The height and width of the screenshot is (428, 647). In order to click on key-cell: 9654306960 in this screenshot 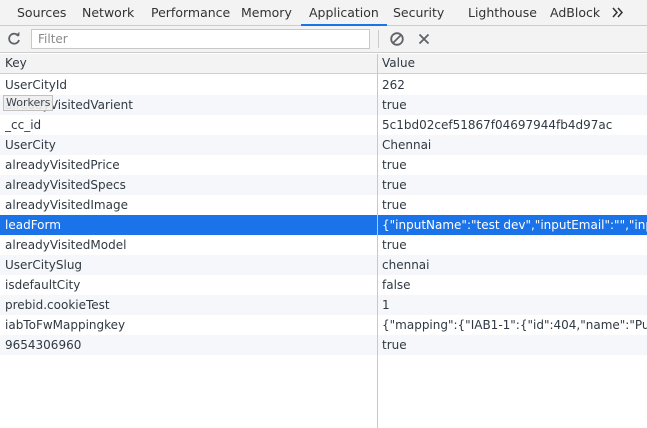, I will do `click(43, 345)`.